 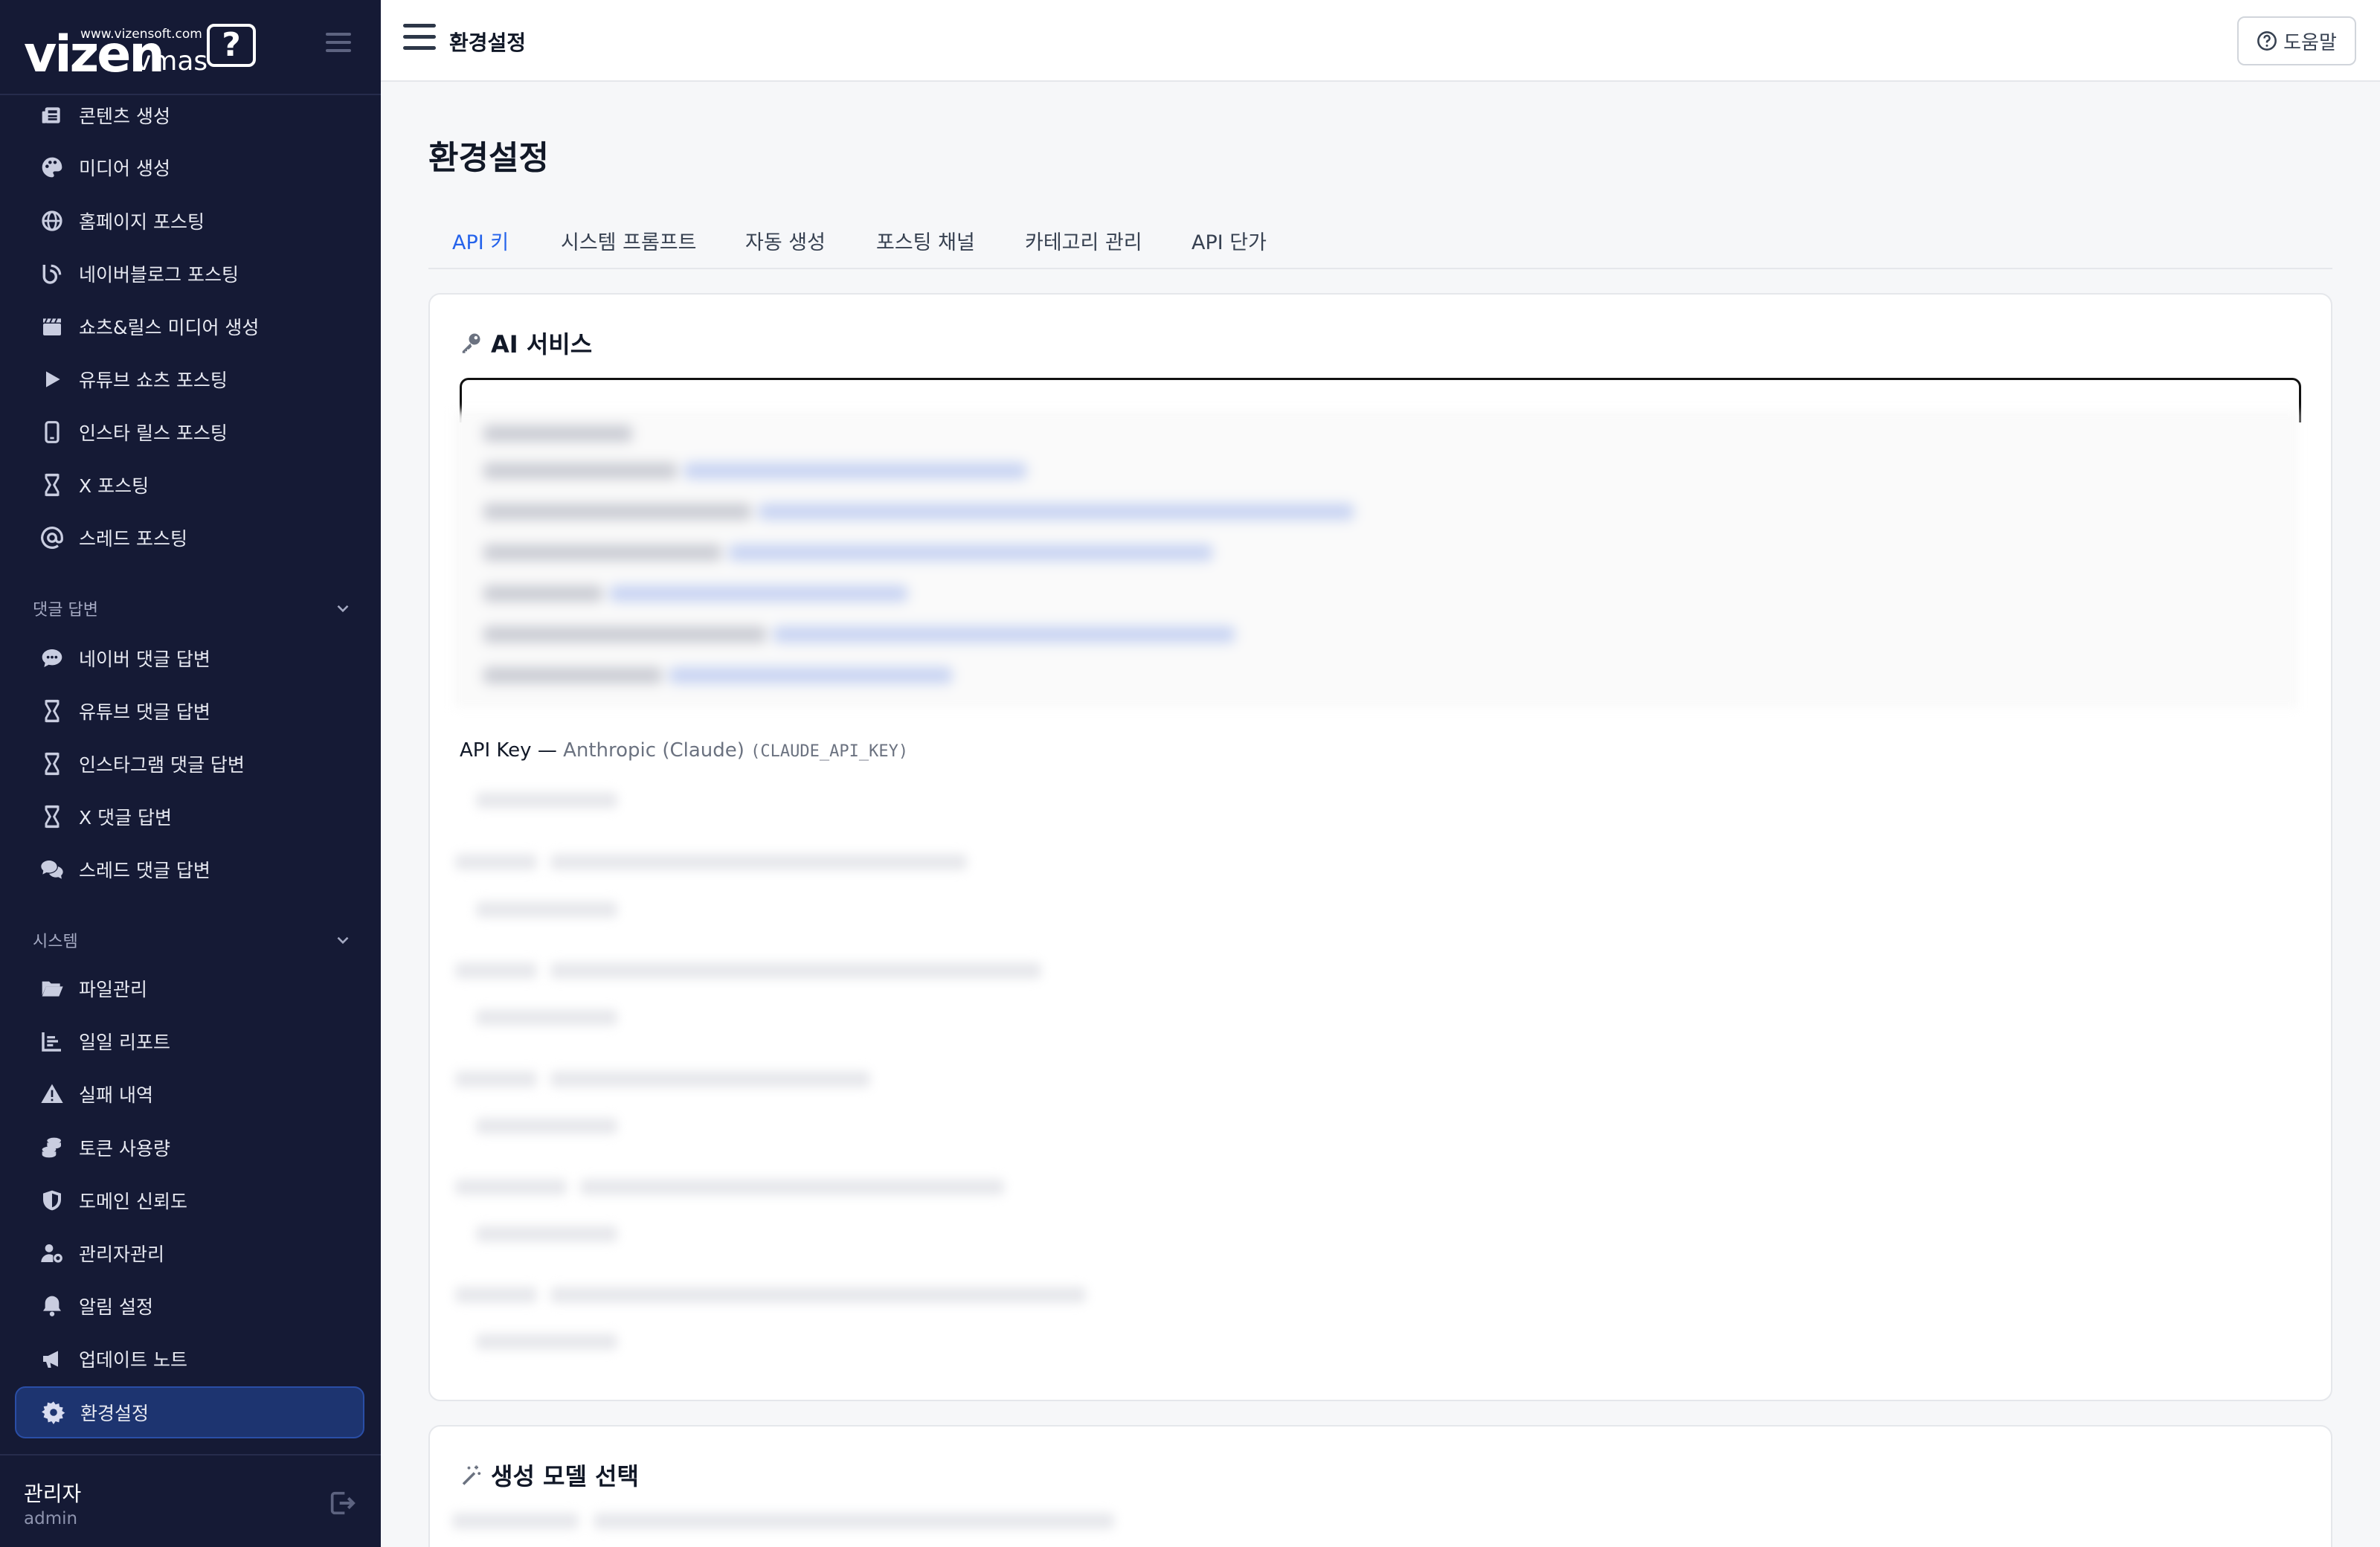 What do you see at coordinates (124, 1043) in the screenshot?
I see `sidebar-item-label: 일일 리포트` at bounding box center [124, 1043].